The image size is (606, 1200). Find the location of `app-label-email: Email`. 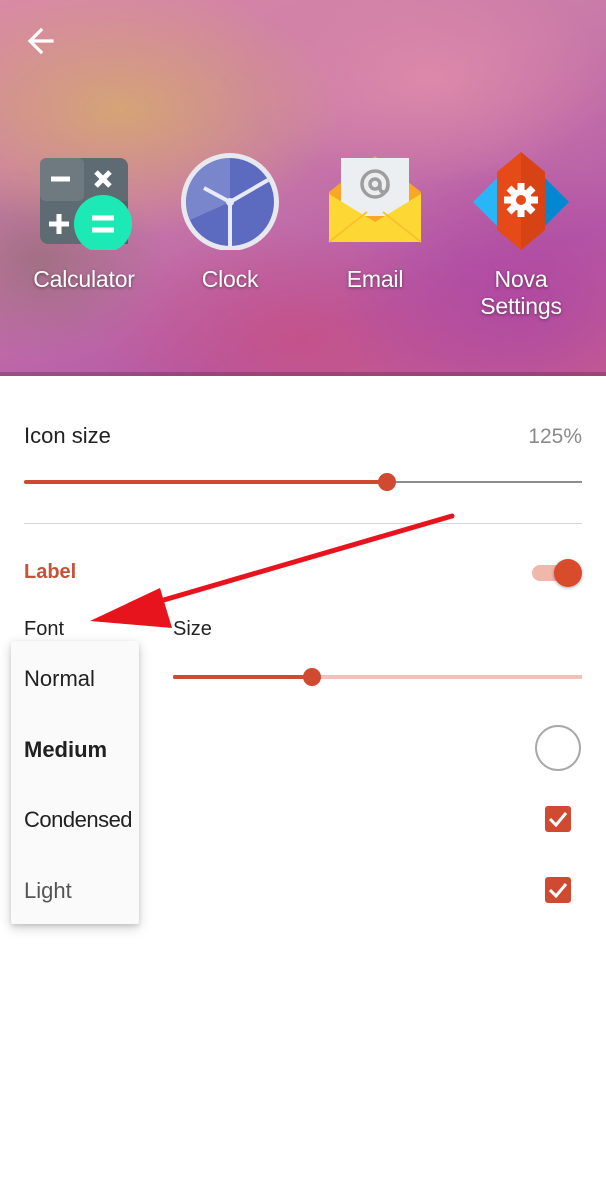

app-label-email: Email is located at coordinates (375, 279).